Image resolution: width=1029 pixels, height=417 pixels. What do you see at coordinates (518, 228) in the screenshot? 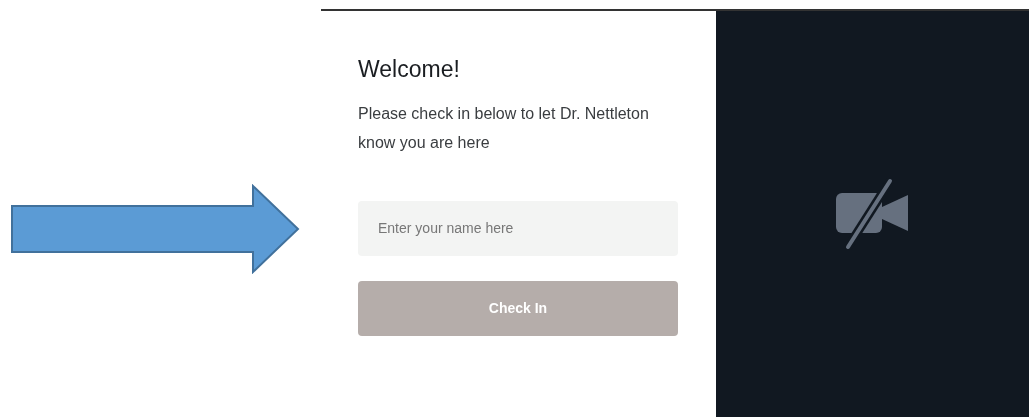
I see `name-input-field: Enter your name here` at bounding box center [518, 228].